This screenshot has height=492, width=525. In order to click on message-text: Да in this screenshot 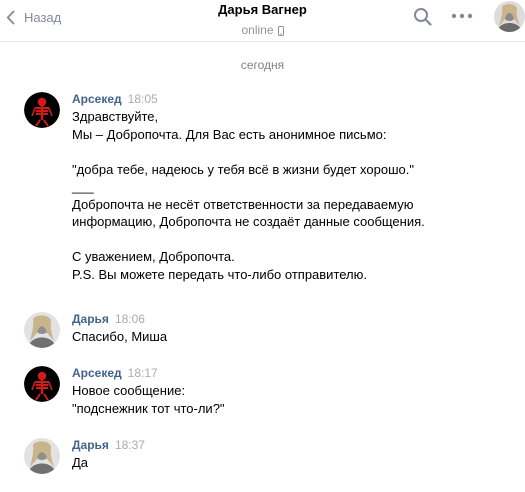, I will do `click(298, 463)`.